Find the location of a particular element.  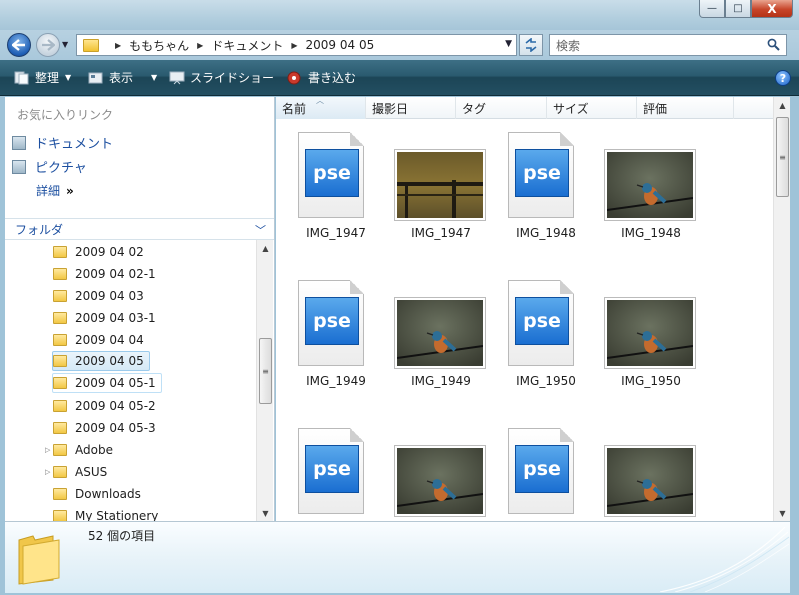

folder-label: Downloads is located at coordinates (108, 494).